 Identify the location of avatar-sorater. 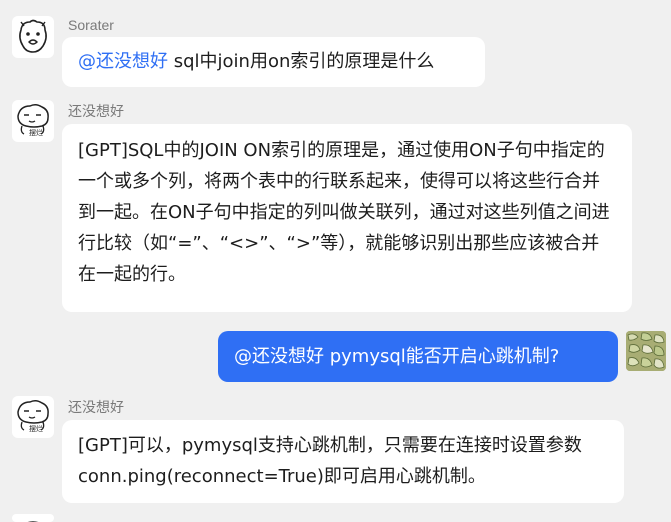
(33, 37).